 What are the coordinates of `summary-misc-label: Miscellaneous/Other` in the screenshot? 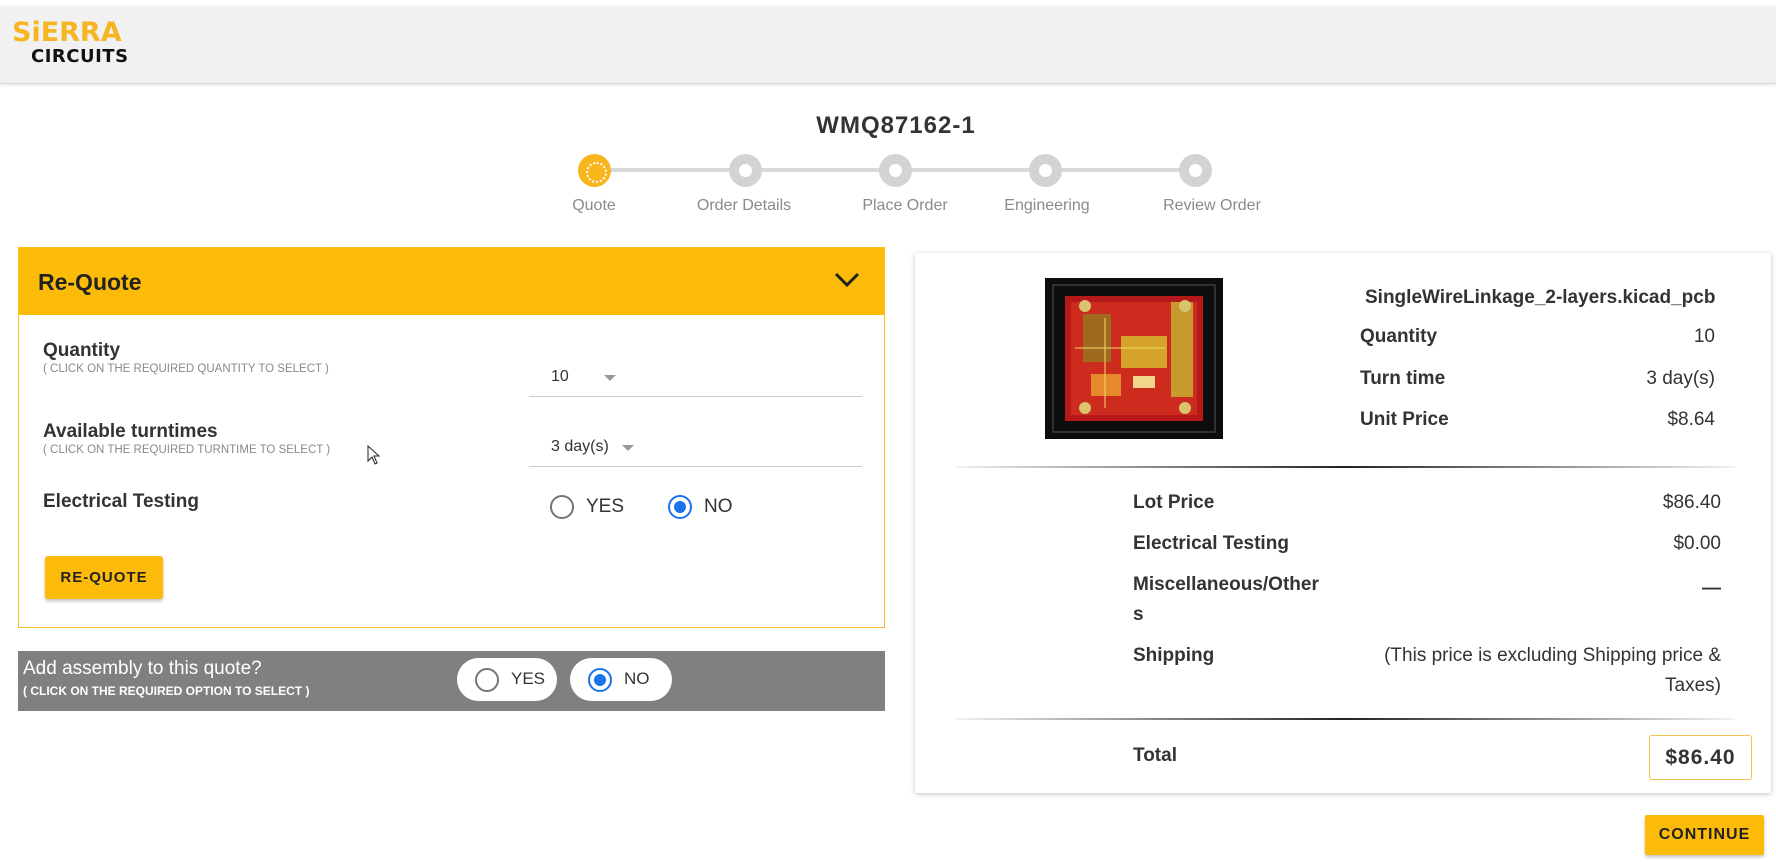 It's located at (1226, 584).